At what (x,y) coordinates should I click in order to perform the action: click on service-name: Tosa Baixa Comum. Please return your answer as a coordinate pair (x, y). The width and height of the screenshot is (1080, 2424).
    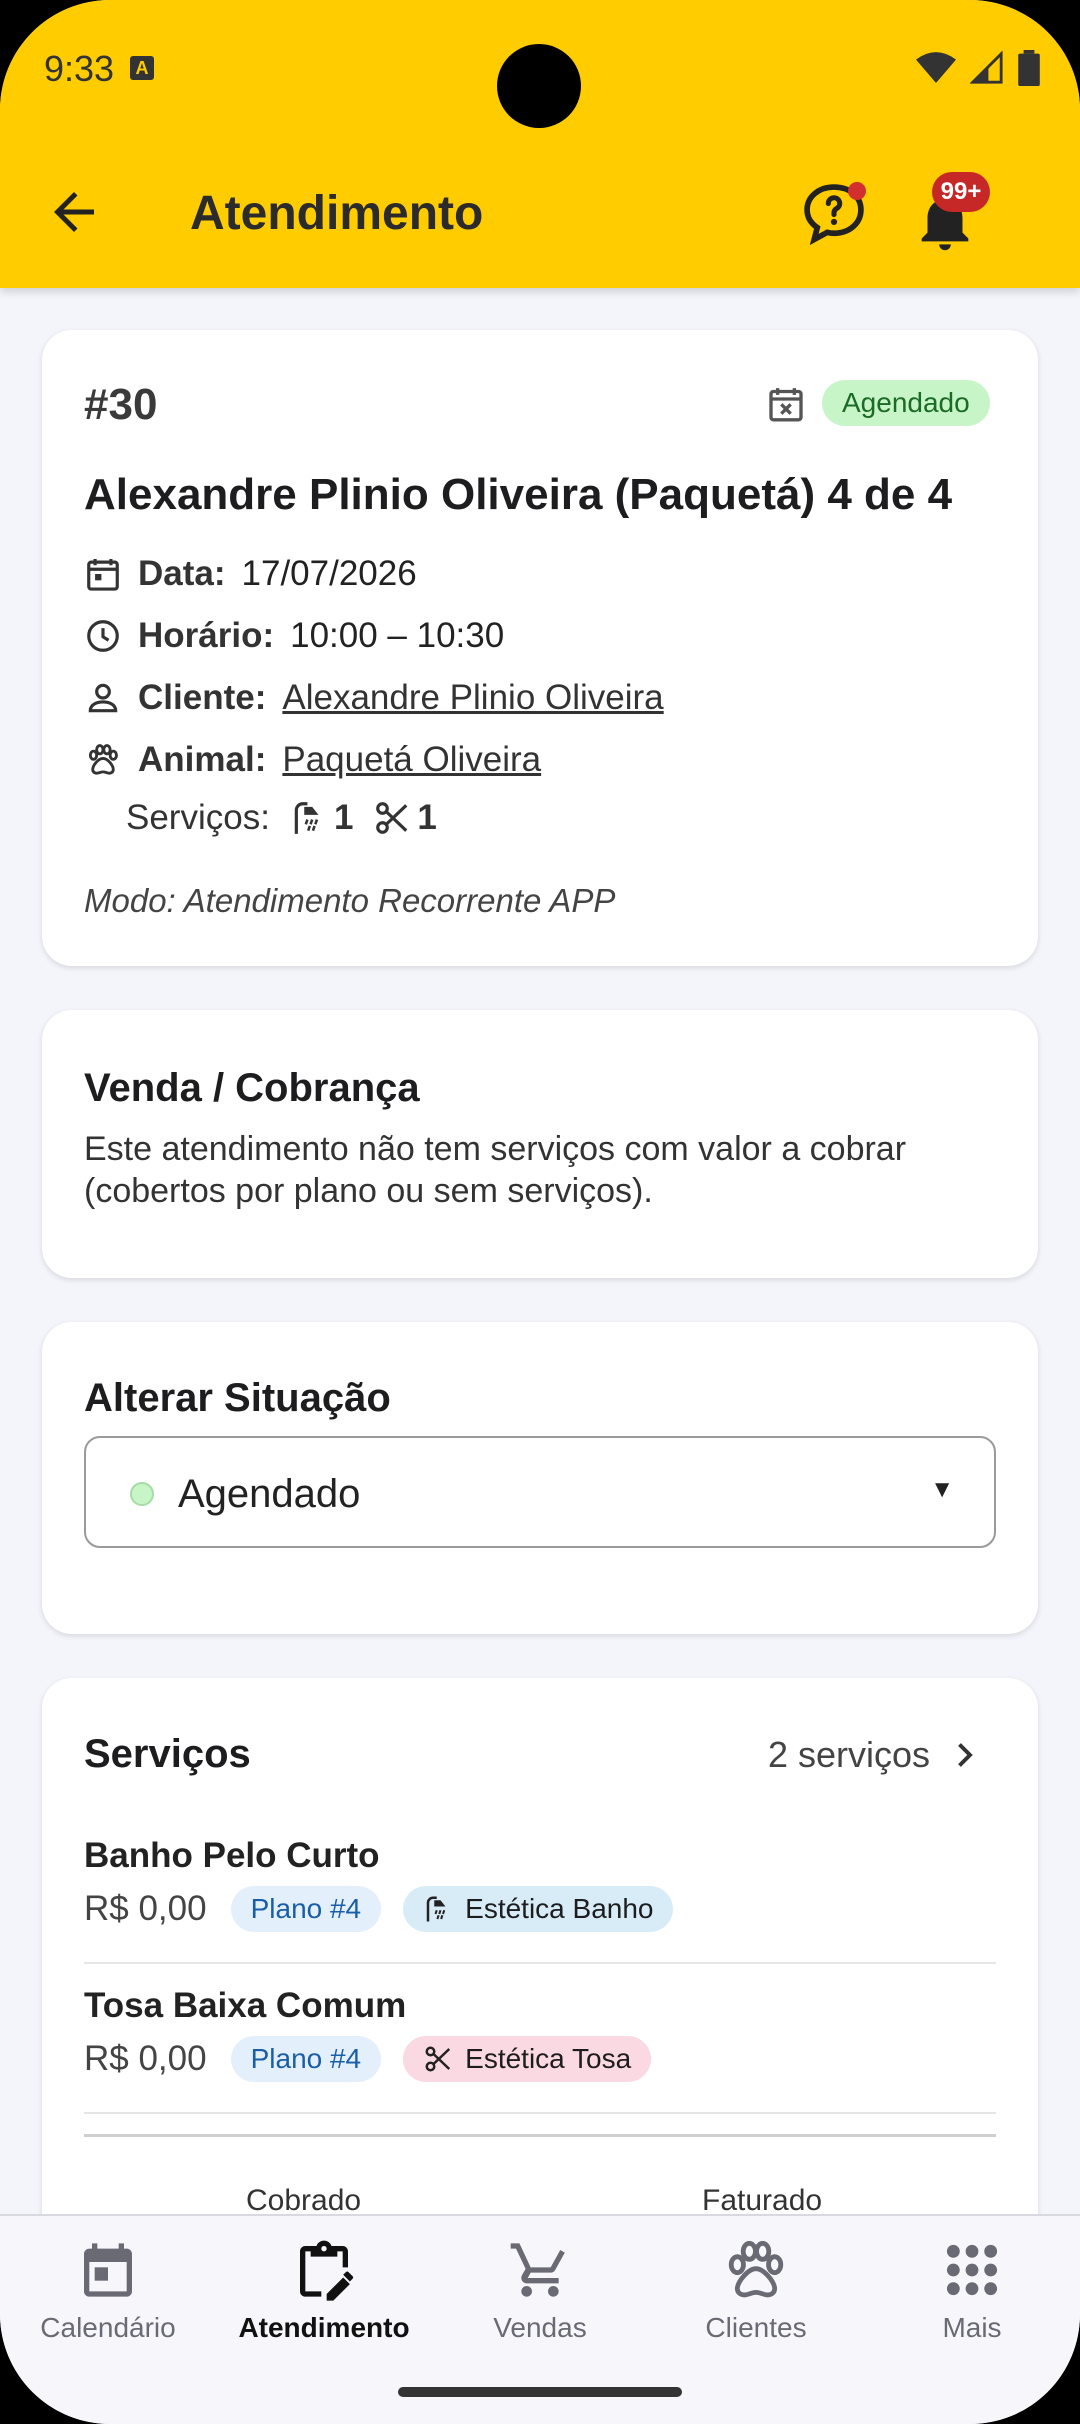
    Looking at the image, I should click on (245, 2005).